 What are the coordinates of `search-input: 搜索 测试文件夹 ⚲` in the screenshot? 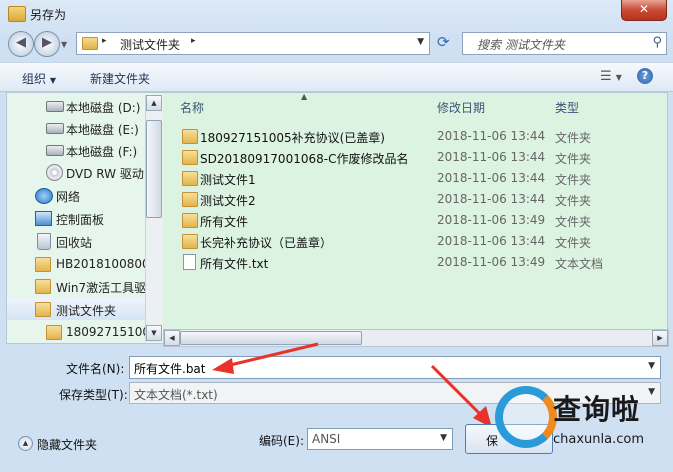 It's located at (564, 43).